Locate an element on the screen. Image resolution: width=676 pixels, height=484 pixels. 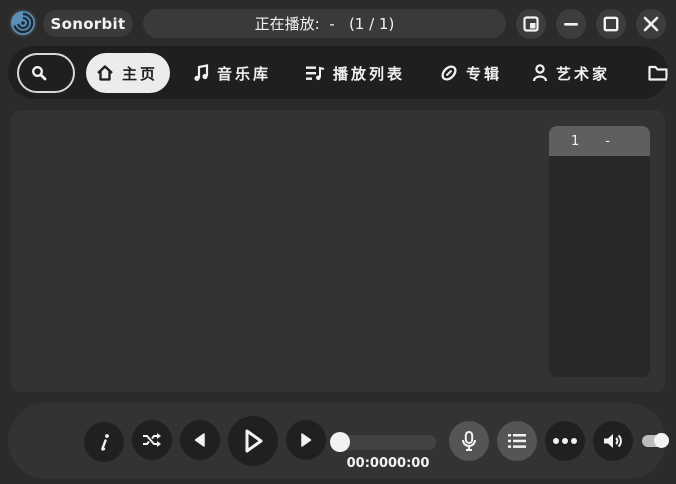
home-icon is located at coordinates (105, 73).